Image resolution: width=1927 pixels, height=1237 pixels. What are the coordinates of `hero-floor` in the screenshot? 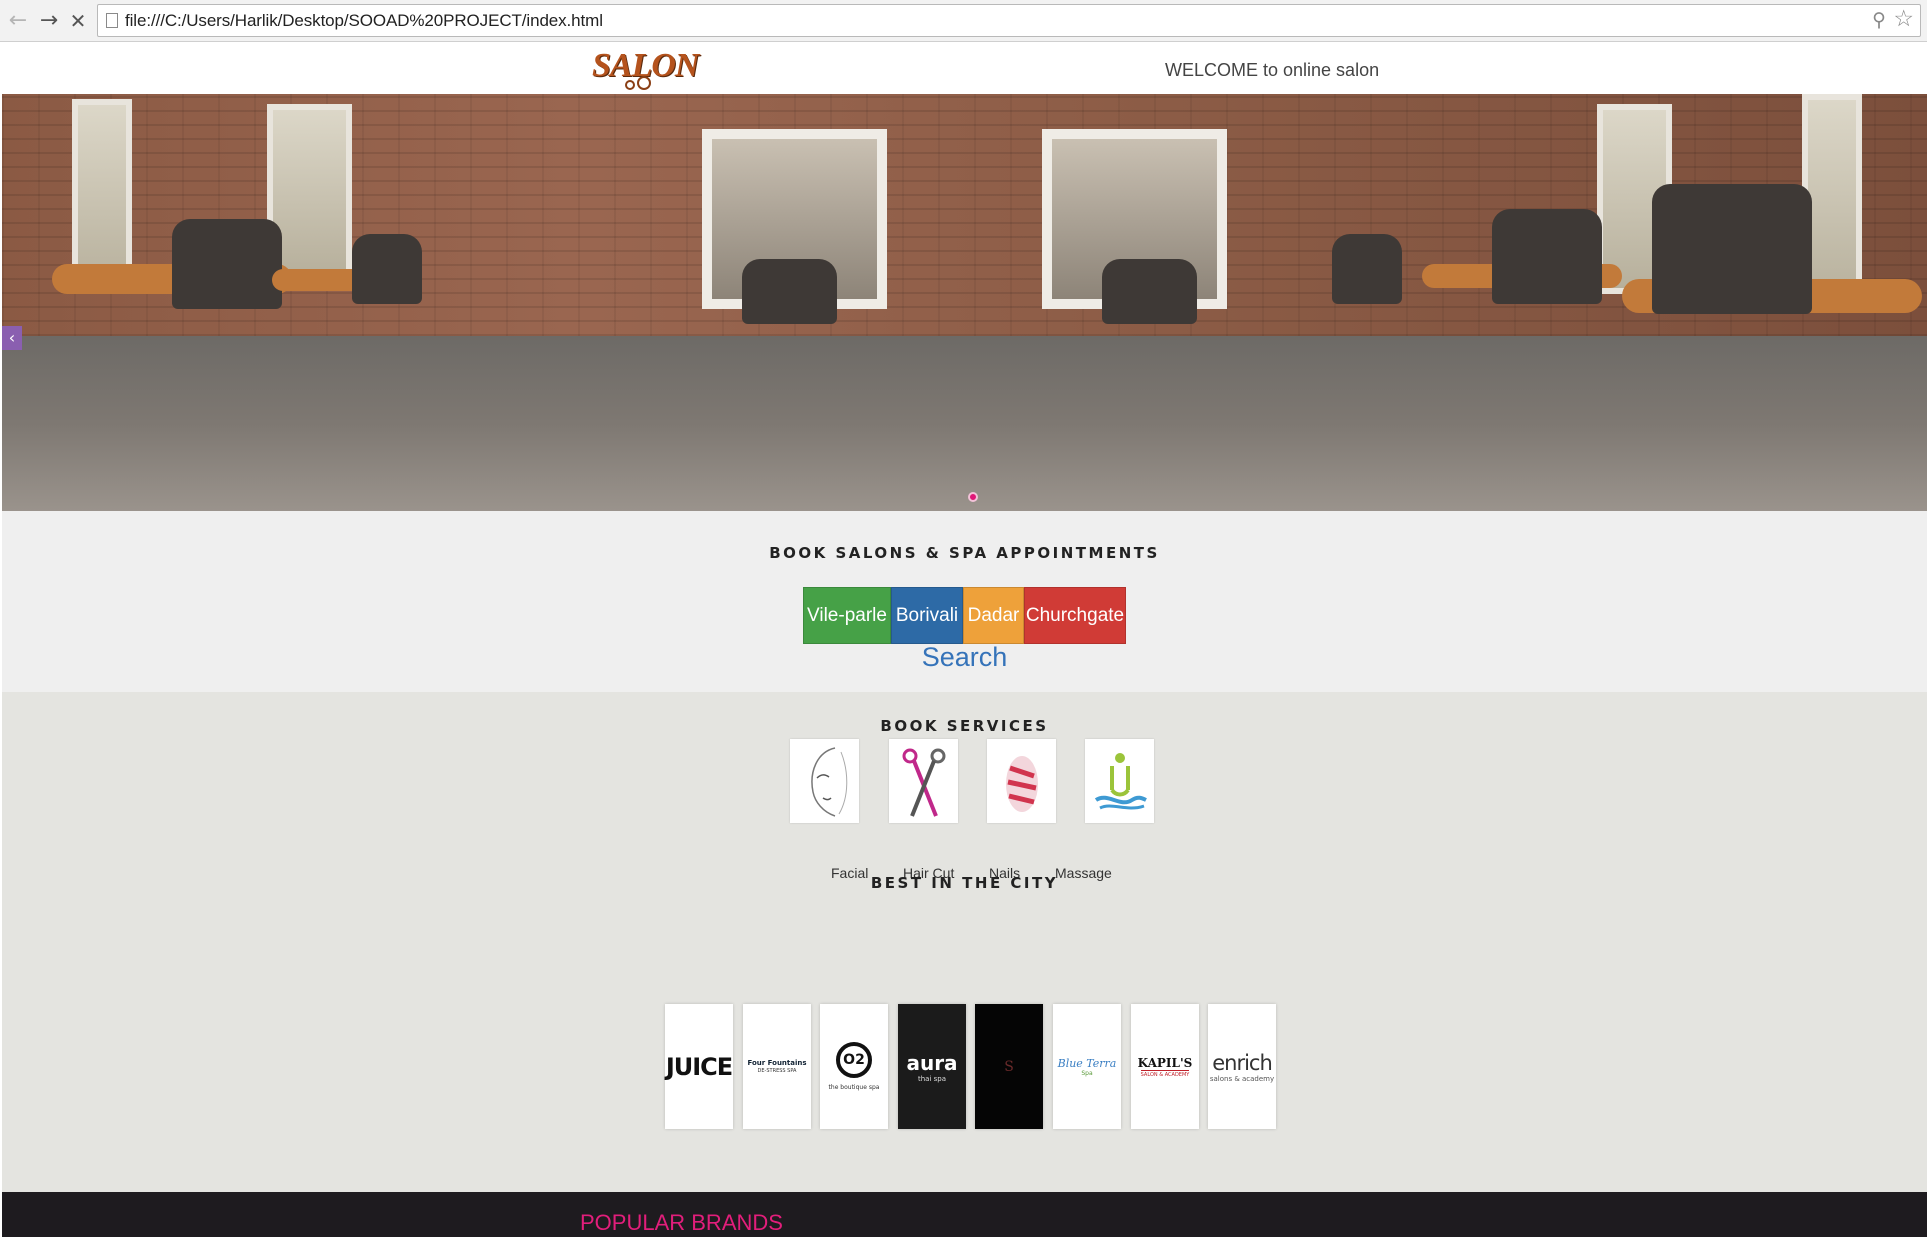 It's located at (964, 423).